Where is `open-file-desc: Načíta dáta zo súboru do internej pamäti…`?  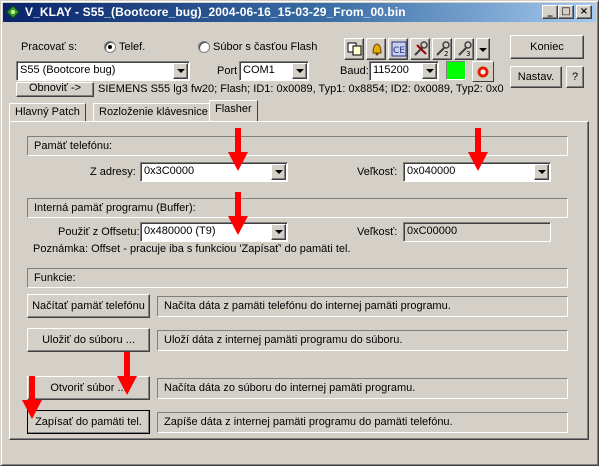 open-file-desc: Načíta dáta zo súboru do internej pamäti… is located at coordinates (362, 388).